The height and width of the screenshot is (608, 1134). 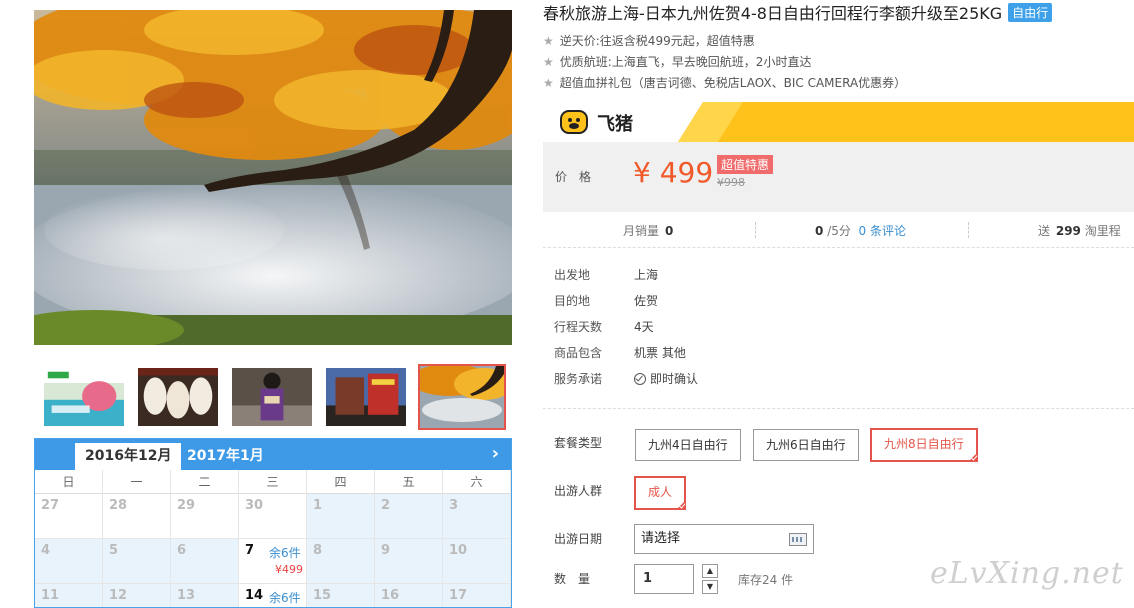 What do you see at coordinates (838, 157) in the screenshot?
I see `price-panel: 飞猪 价格 ¥ 499 超值特惠 ¥998` at bounding box center [838, 157].